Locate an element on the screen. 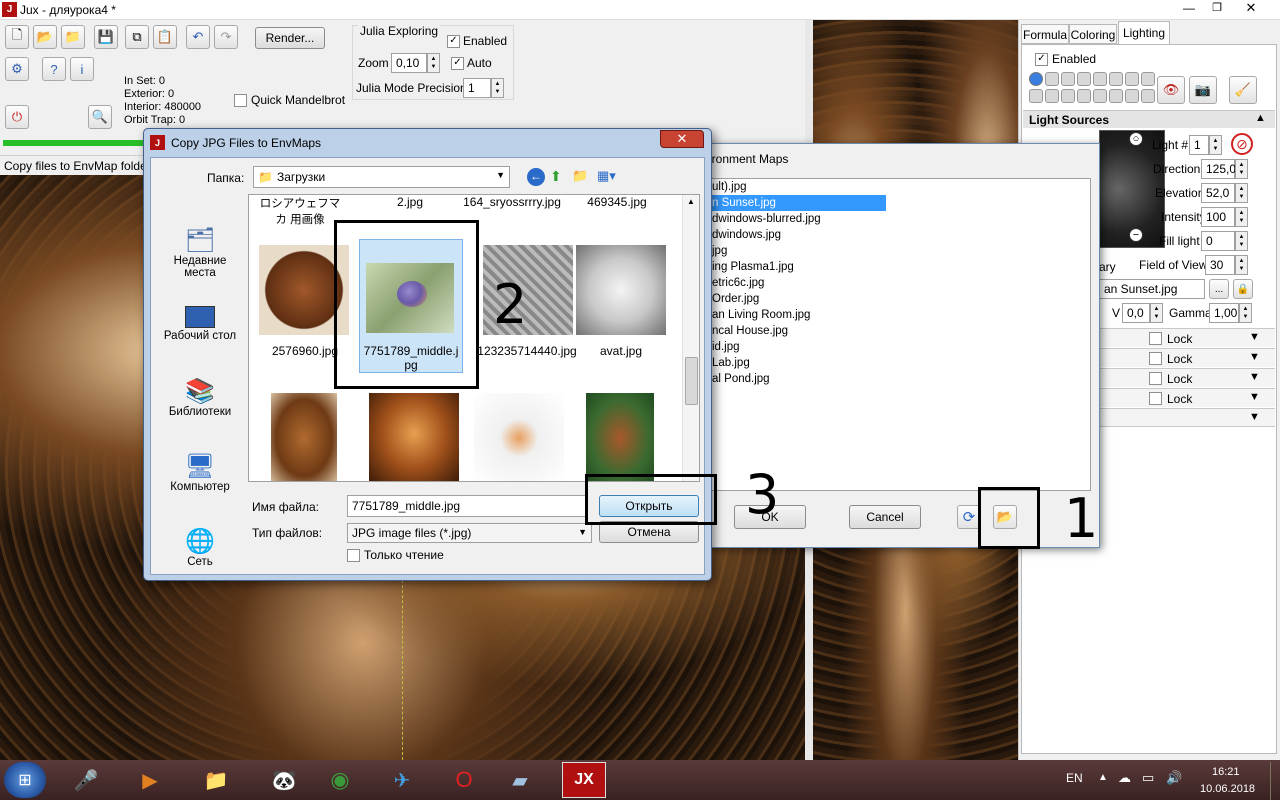 This screenshot has width=1280, height=800. taskbar-opera-icon: O is located at coordinates (464, 780).